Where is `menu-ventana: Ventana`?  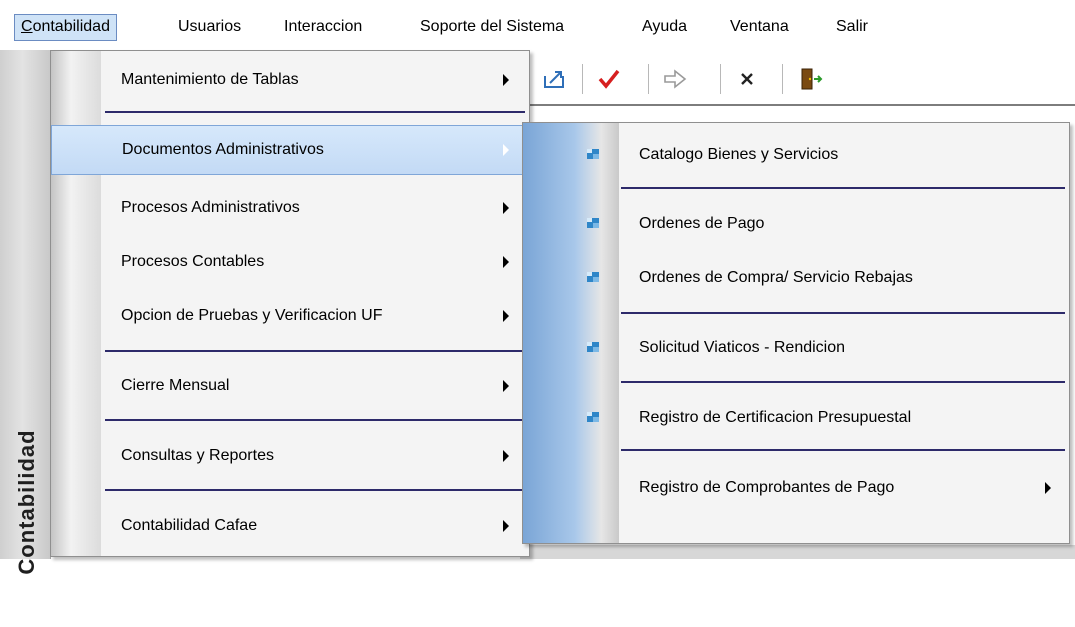 menu-ventana: Ventana is located at coordinates (759, 27).